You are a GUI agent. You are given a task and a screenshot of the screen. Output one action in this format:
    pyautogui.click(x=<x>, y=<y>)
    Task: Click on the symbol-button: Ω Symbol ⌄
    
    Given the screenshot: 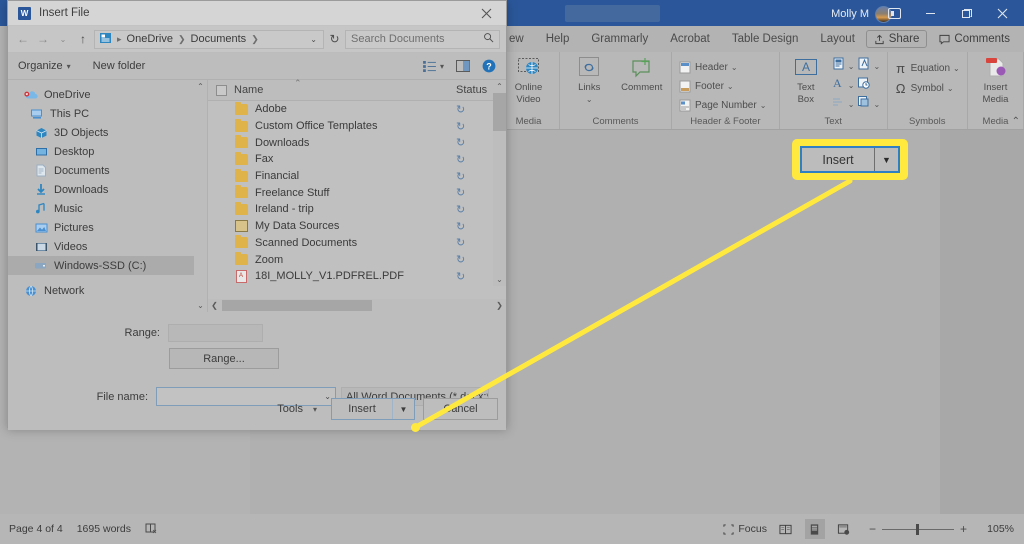 What is the action you would take?
    pyautogui.click(x=924, y=88)
    